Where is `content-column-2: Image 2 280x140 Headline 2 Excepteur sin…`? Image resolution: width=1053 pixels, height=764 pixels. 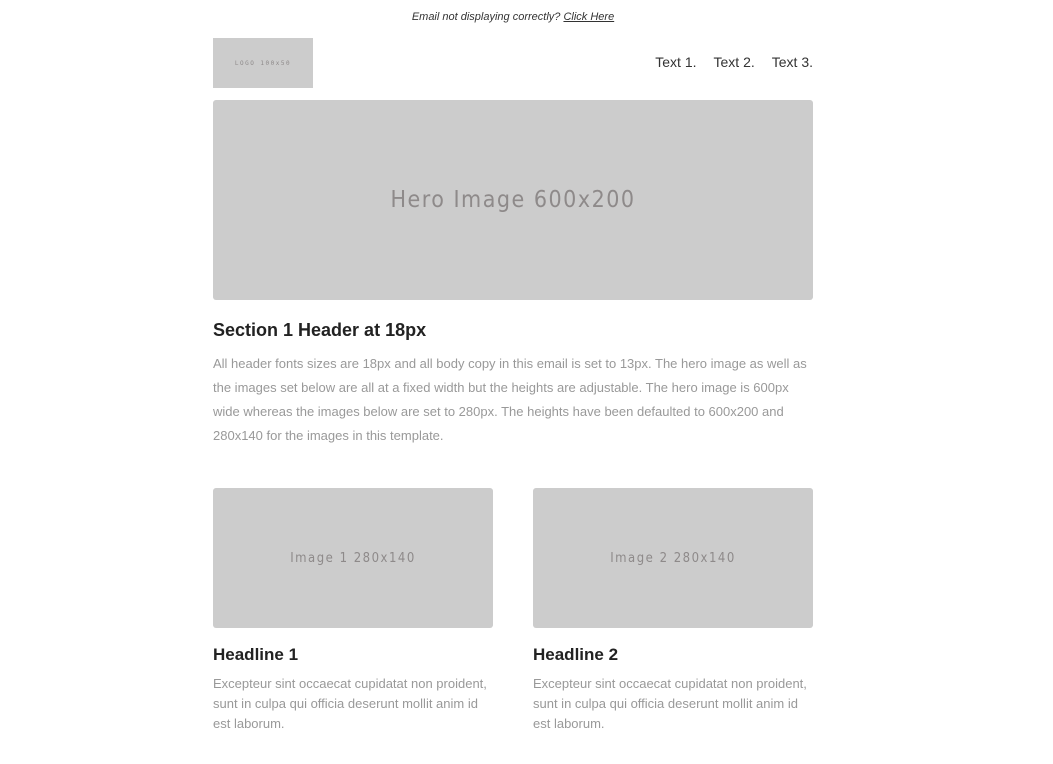 content-column-2: Image 2 280x140 Headline 2 Excepteur sin… is located at coordinates (673, 611).